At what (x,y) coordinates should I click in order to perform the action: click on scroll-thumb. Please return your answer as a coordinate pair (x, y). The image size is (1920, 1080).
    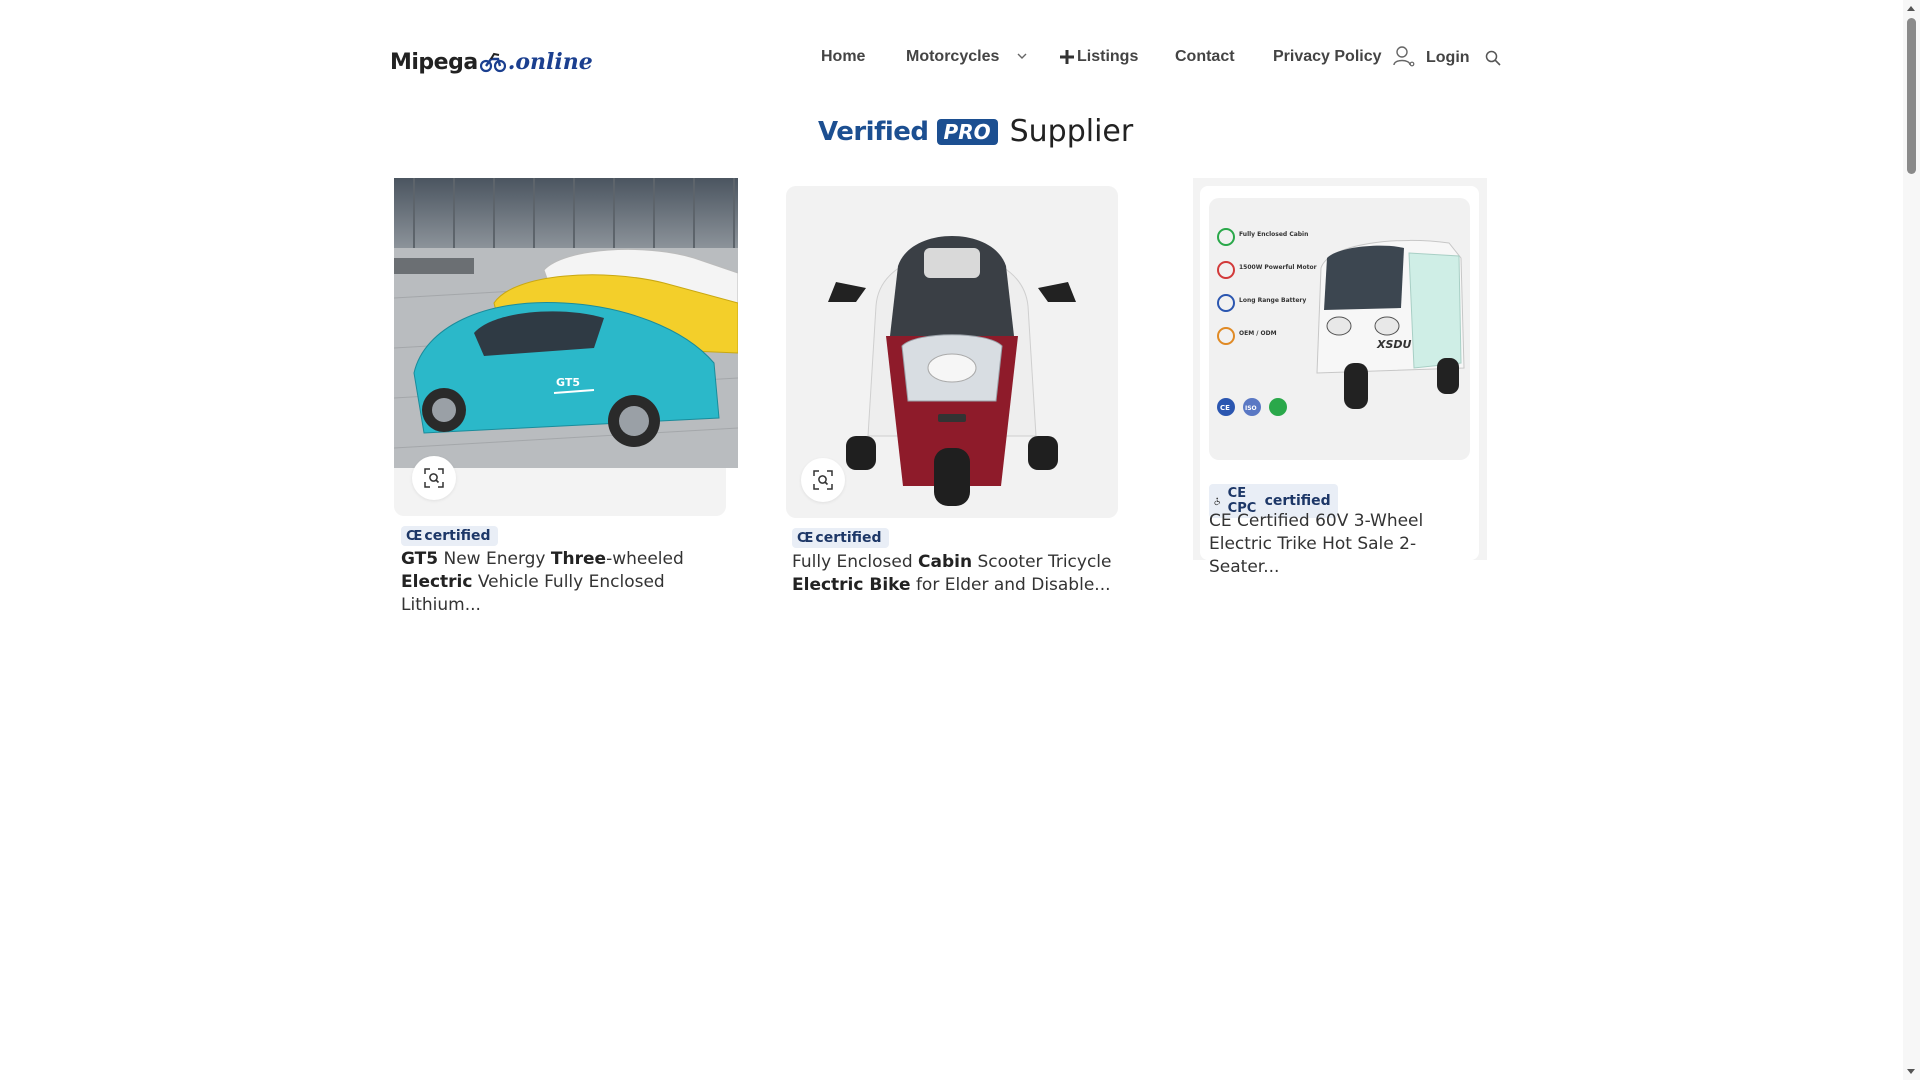
    Looking at the image, I should click on (1911, 96).